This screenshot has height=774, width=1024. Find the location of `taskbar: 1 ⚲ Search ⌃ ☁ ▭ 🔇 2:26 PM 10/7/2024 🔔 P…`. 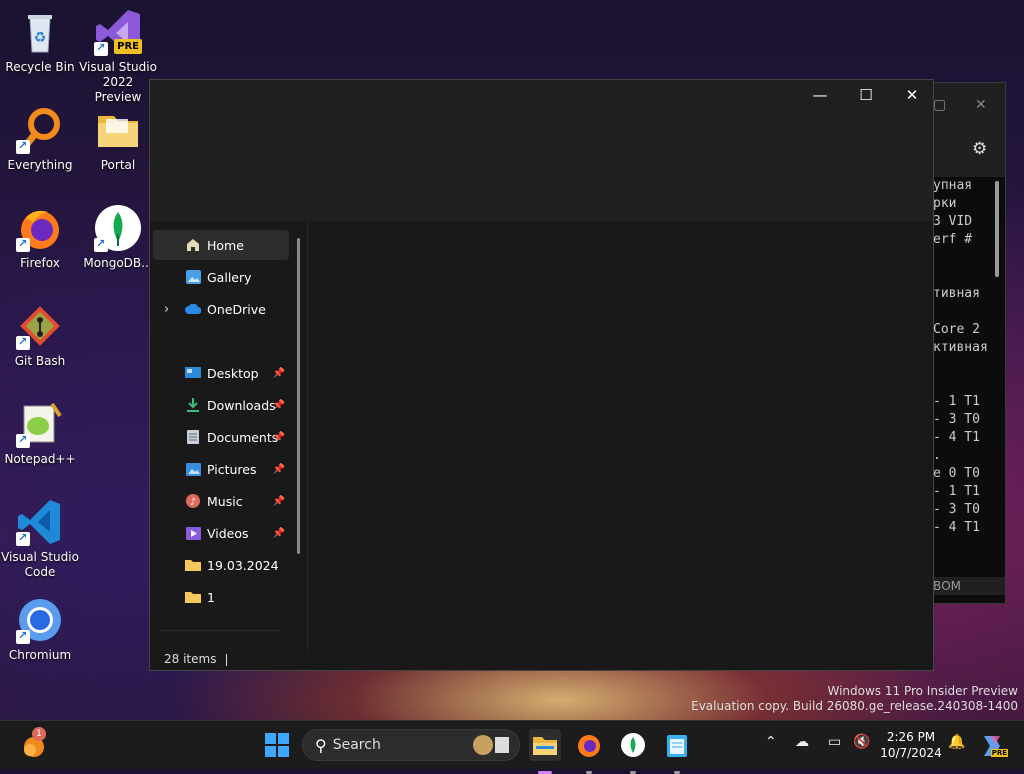

taskbar: 1 ⚲ Search ⌃ ☁ ▭ 🔇 2:26 PM 10/7/2024 🔔 P… is located at coordinates (512, 747).